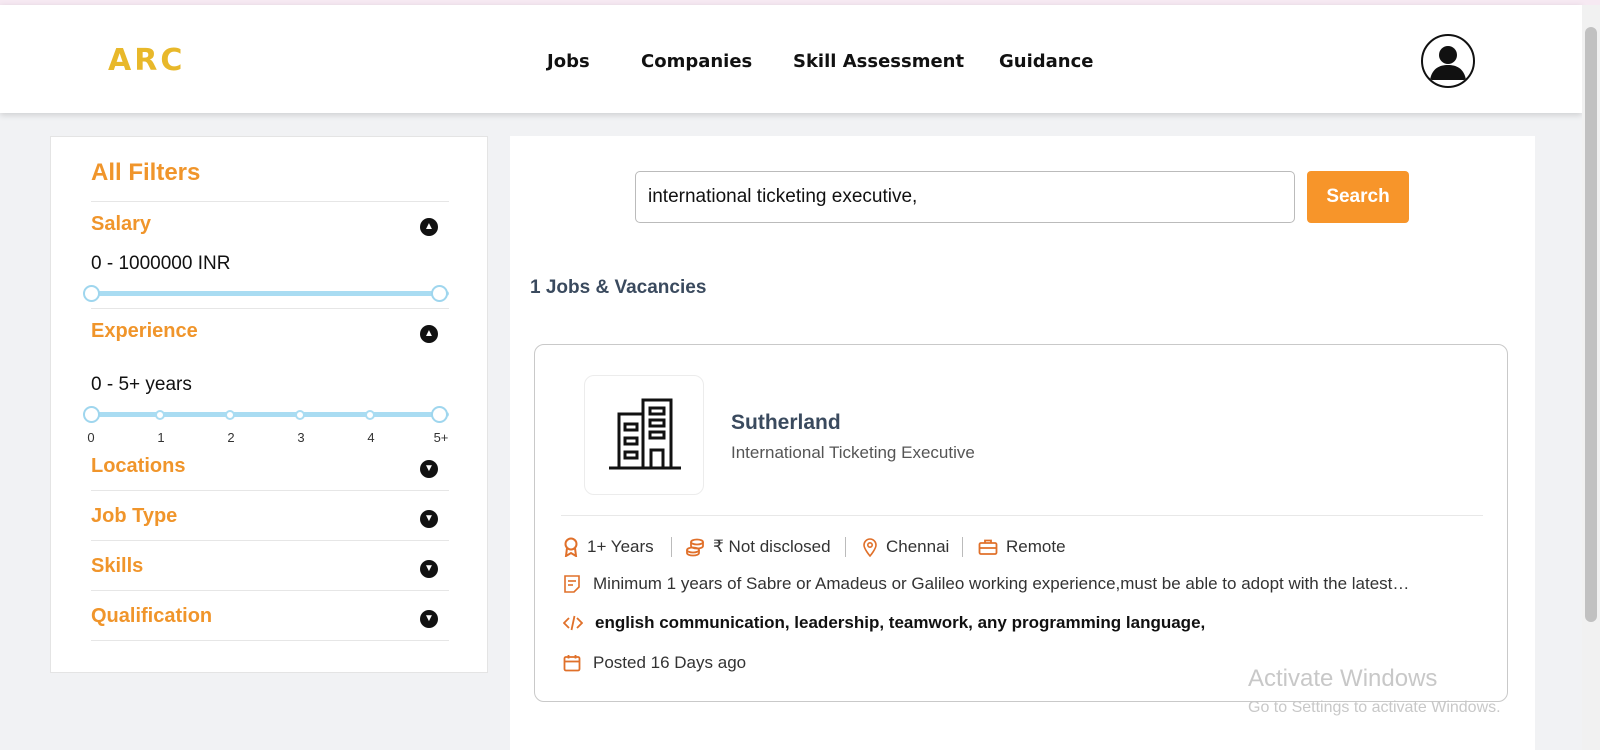 This screenshot has height=750, width=1600. What do you see at coordinates (1036, 546) in the screenshot?
I see `job-type-text: Remote` at bounding box center [1036, 546].